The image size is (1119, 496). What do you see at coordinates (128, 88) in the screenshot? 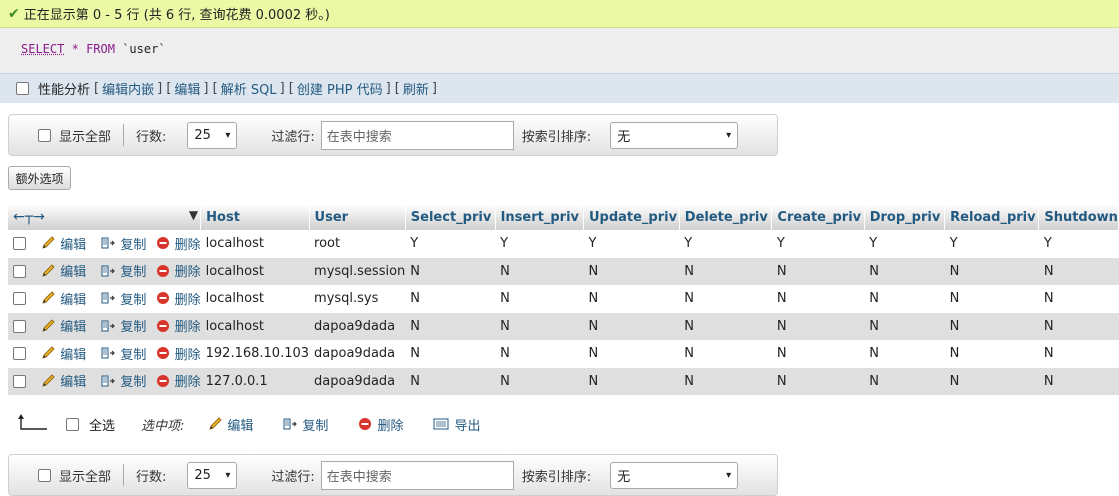
I see `link-inline-edit: 编辑内嵌` at bounding box center [128, 88].